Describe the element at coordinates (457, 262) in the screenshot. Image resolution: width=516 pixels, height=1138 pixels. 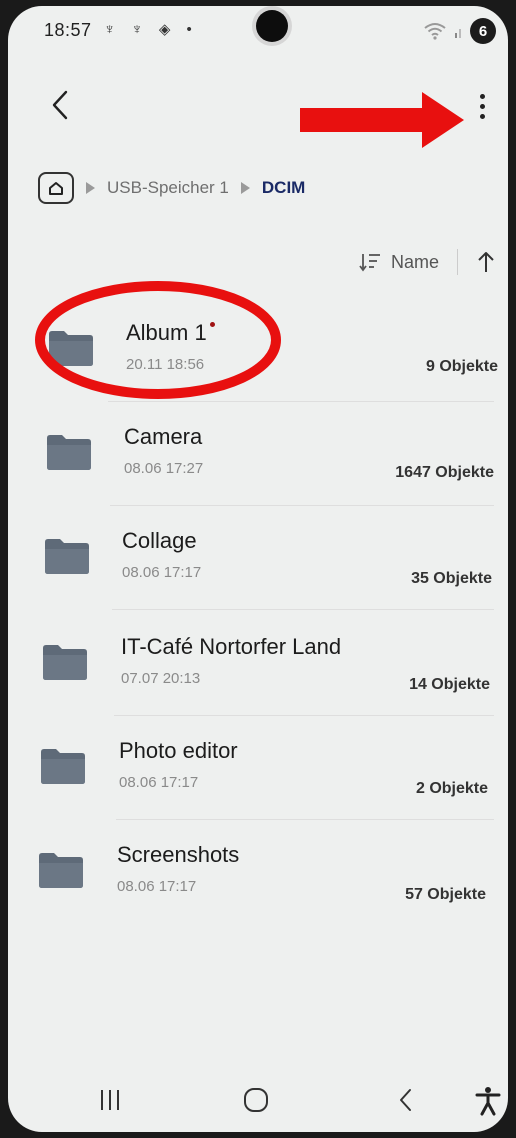
I see `sort-divider` at that location.